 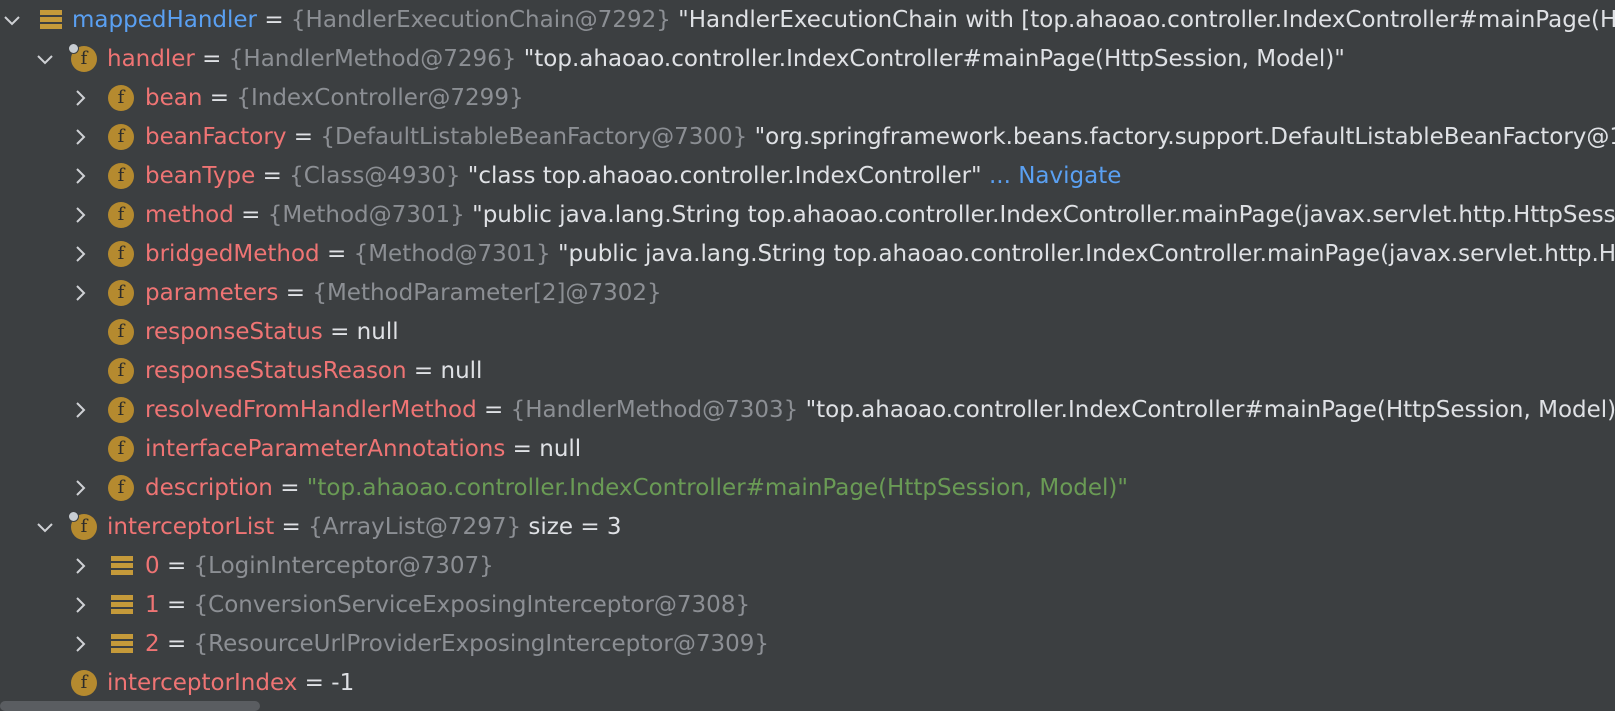 I want to click on variable-name: bridgedMethod, so click(x=232, y=254).